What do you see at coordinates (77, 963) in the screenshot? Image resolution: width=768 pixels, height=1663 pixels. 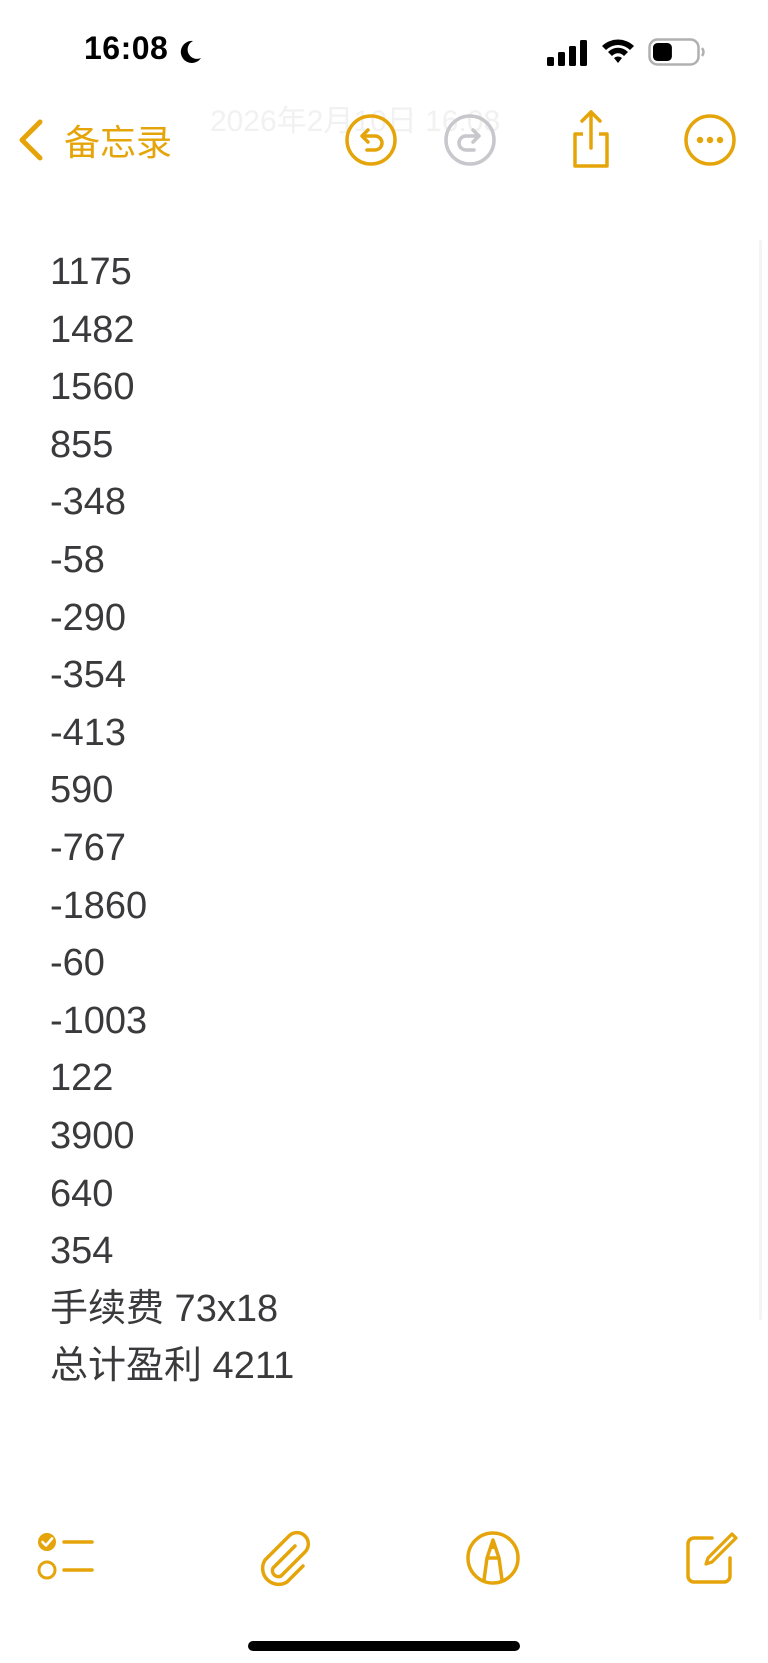 I see `note-line: -60` at bounding box center [77, 963].